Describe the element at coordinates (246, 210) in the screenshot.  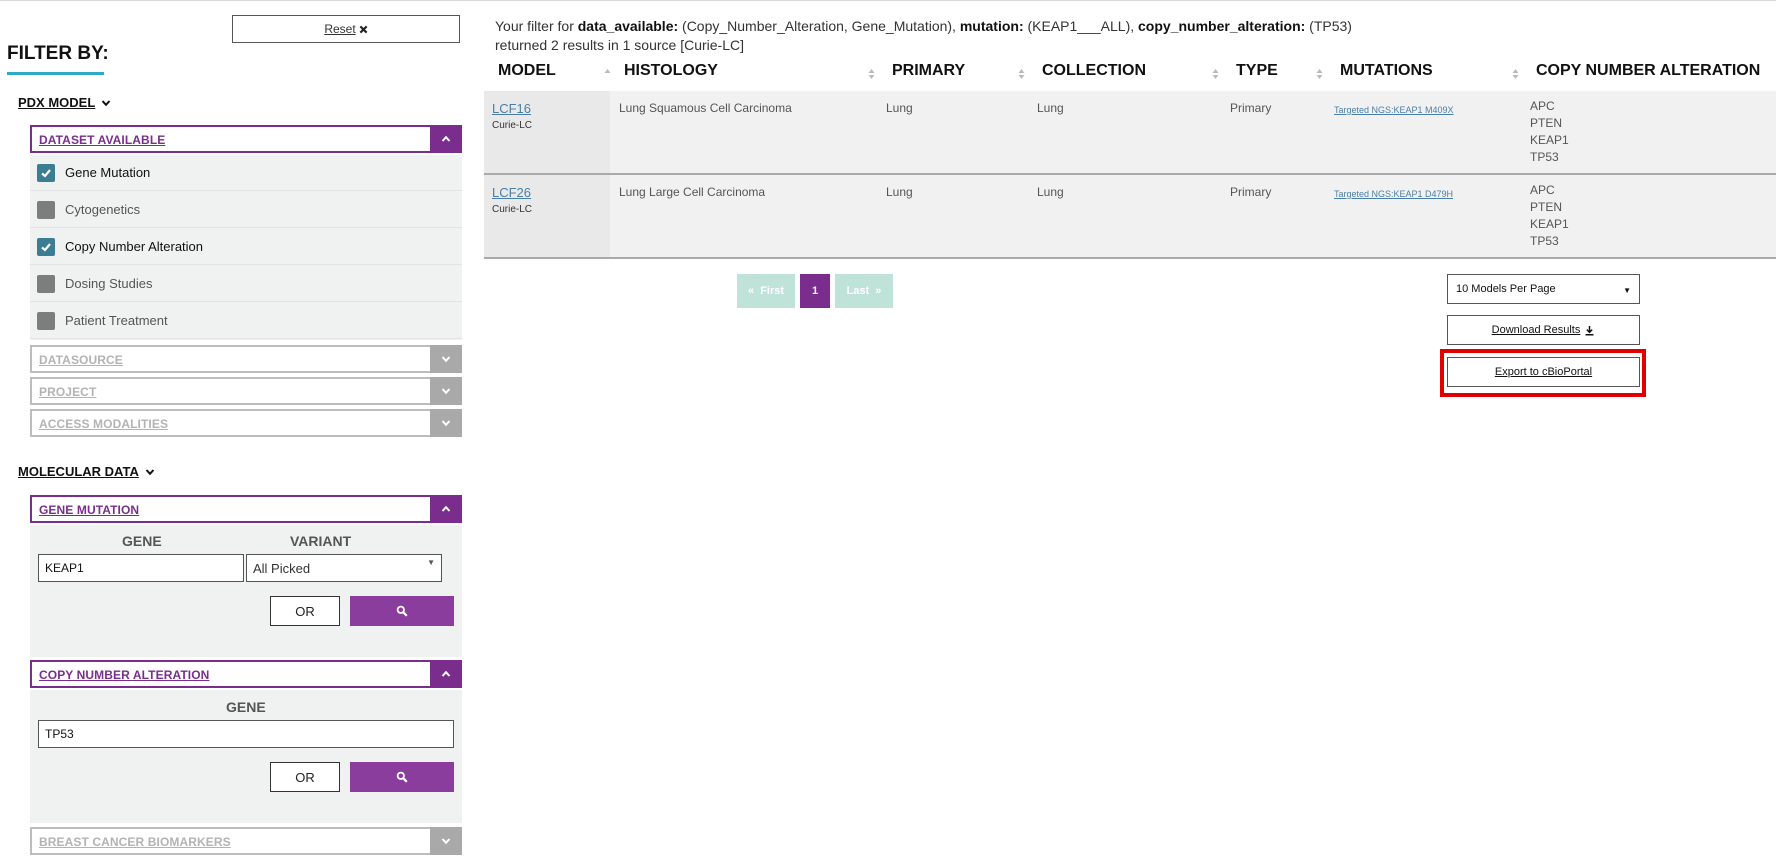
I see `option-cytogenetics: Cytogenetics` at that location.